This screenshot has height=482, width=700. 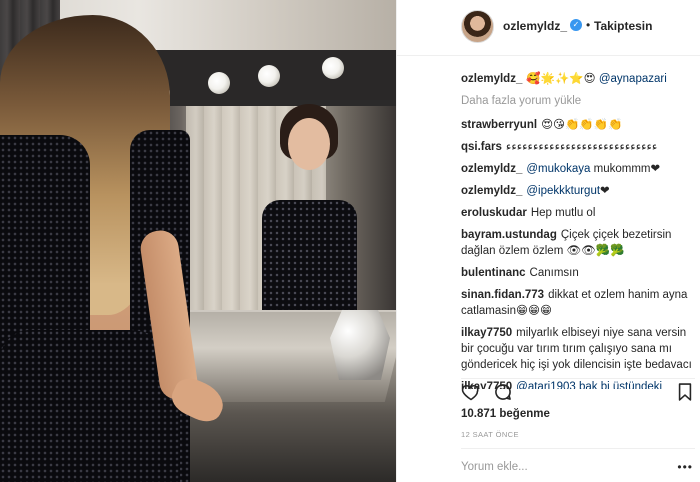 What do you see at coordinates (503, 392) in the screenshot?
I see `comment-icon` at bounding box center [503, 392].